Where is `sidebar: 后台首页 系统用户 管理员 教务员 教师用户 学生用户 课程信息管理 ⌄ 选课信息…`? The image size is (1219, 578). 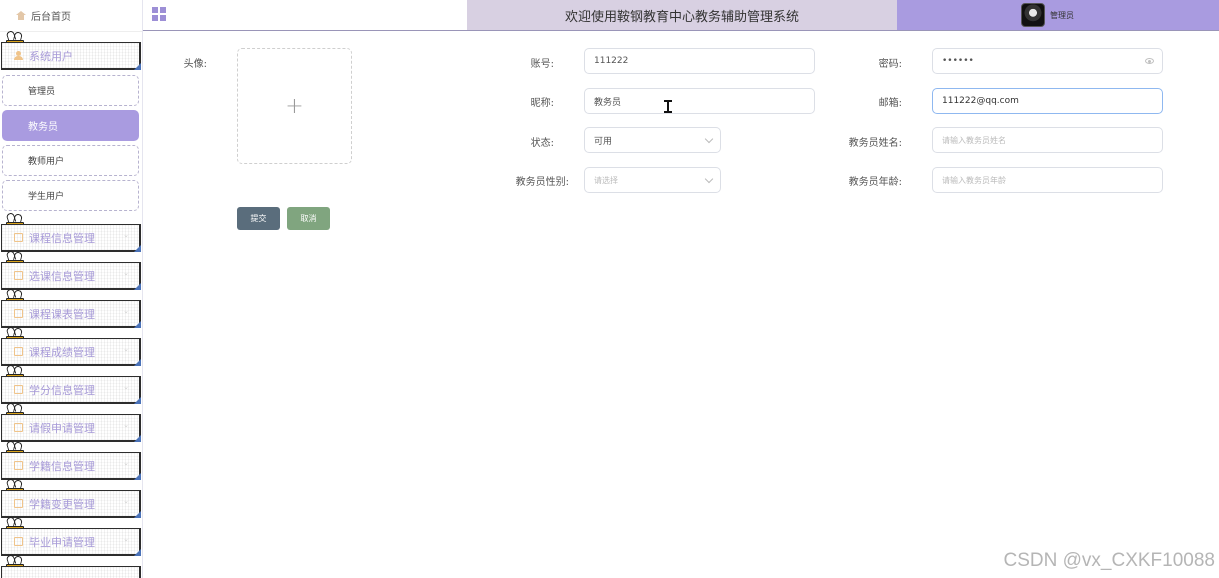
sidebar: 后台首页 系统用户 管理员 教务员 教师用户 学生用户 课程信息管理 ⌄ 选课信息… is located at coordinates (71, 289).